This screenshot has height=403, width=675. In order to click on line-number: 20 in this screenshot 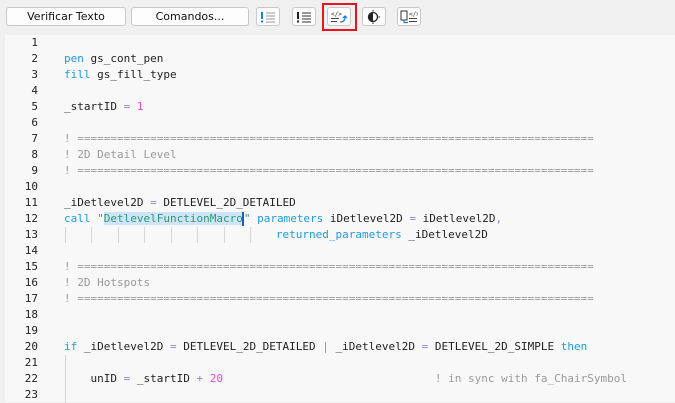, I will do `click(31, 346)`.